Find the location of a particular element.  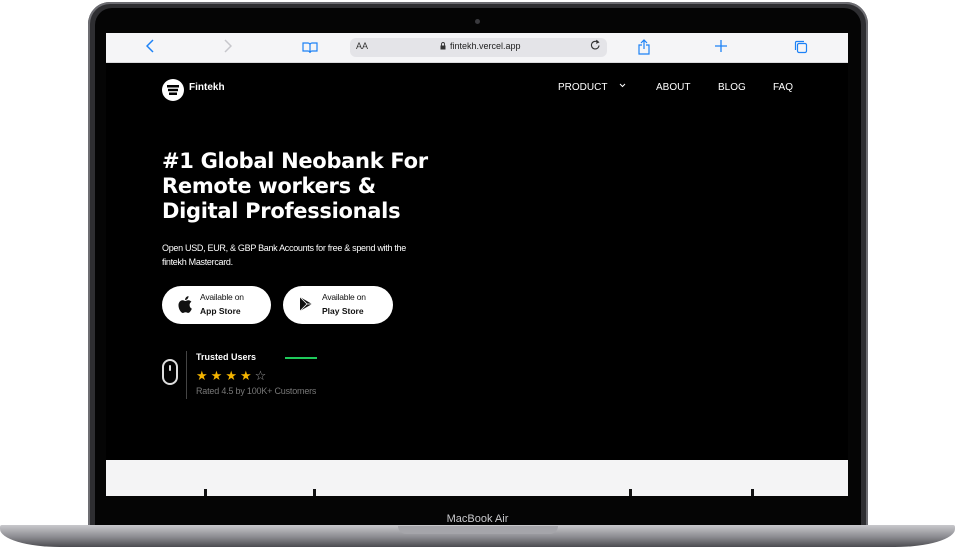

trust-divider is located at coordinates (186, 375).